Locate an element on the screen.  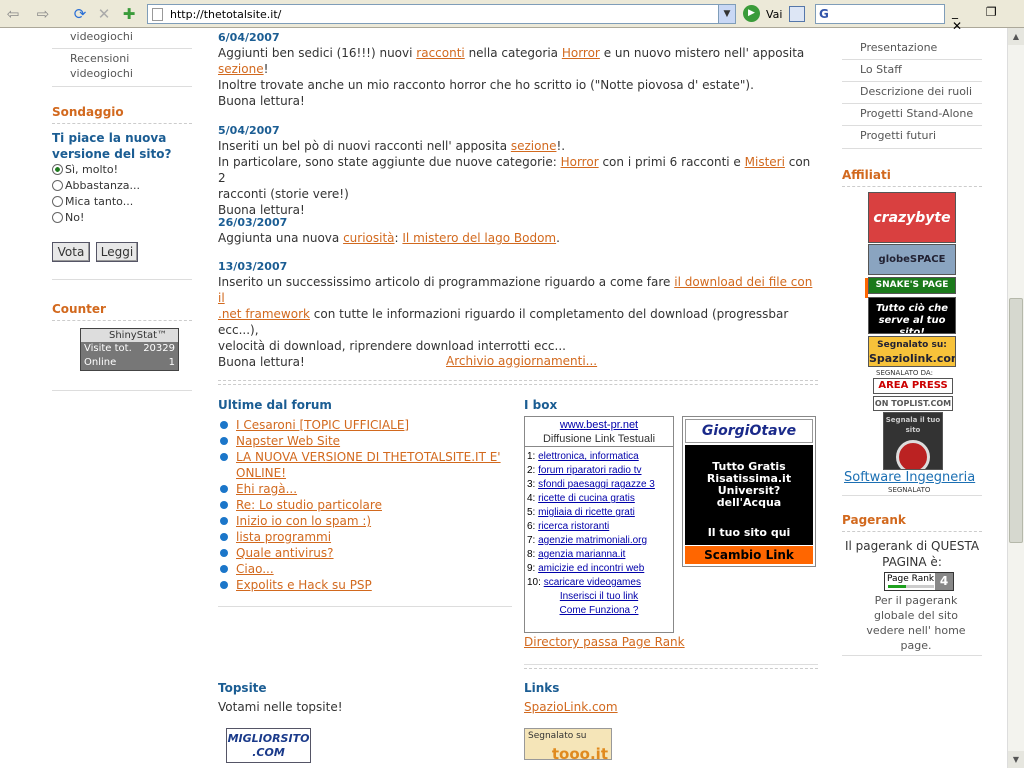
news-link: racconti is located at coordinates (440, 53).